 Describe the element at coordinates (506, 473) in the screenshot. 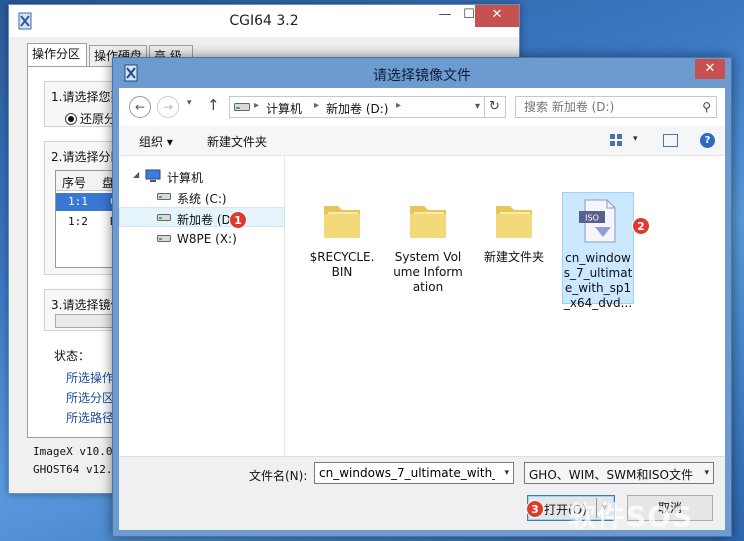

I see `filename-dropdown-icon: ▾` at that location.